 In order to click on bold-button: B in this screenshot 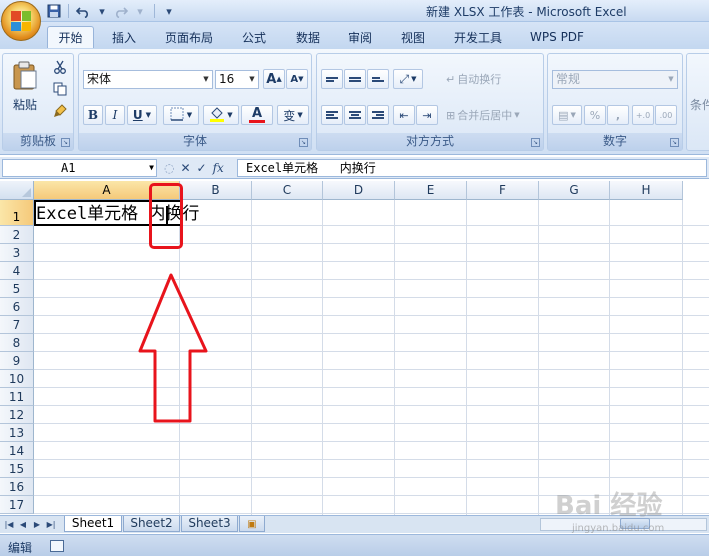, I will do `click(93, 115)`.